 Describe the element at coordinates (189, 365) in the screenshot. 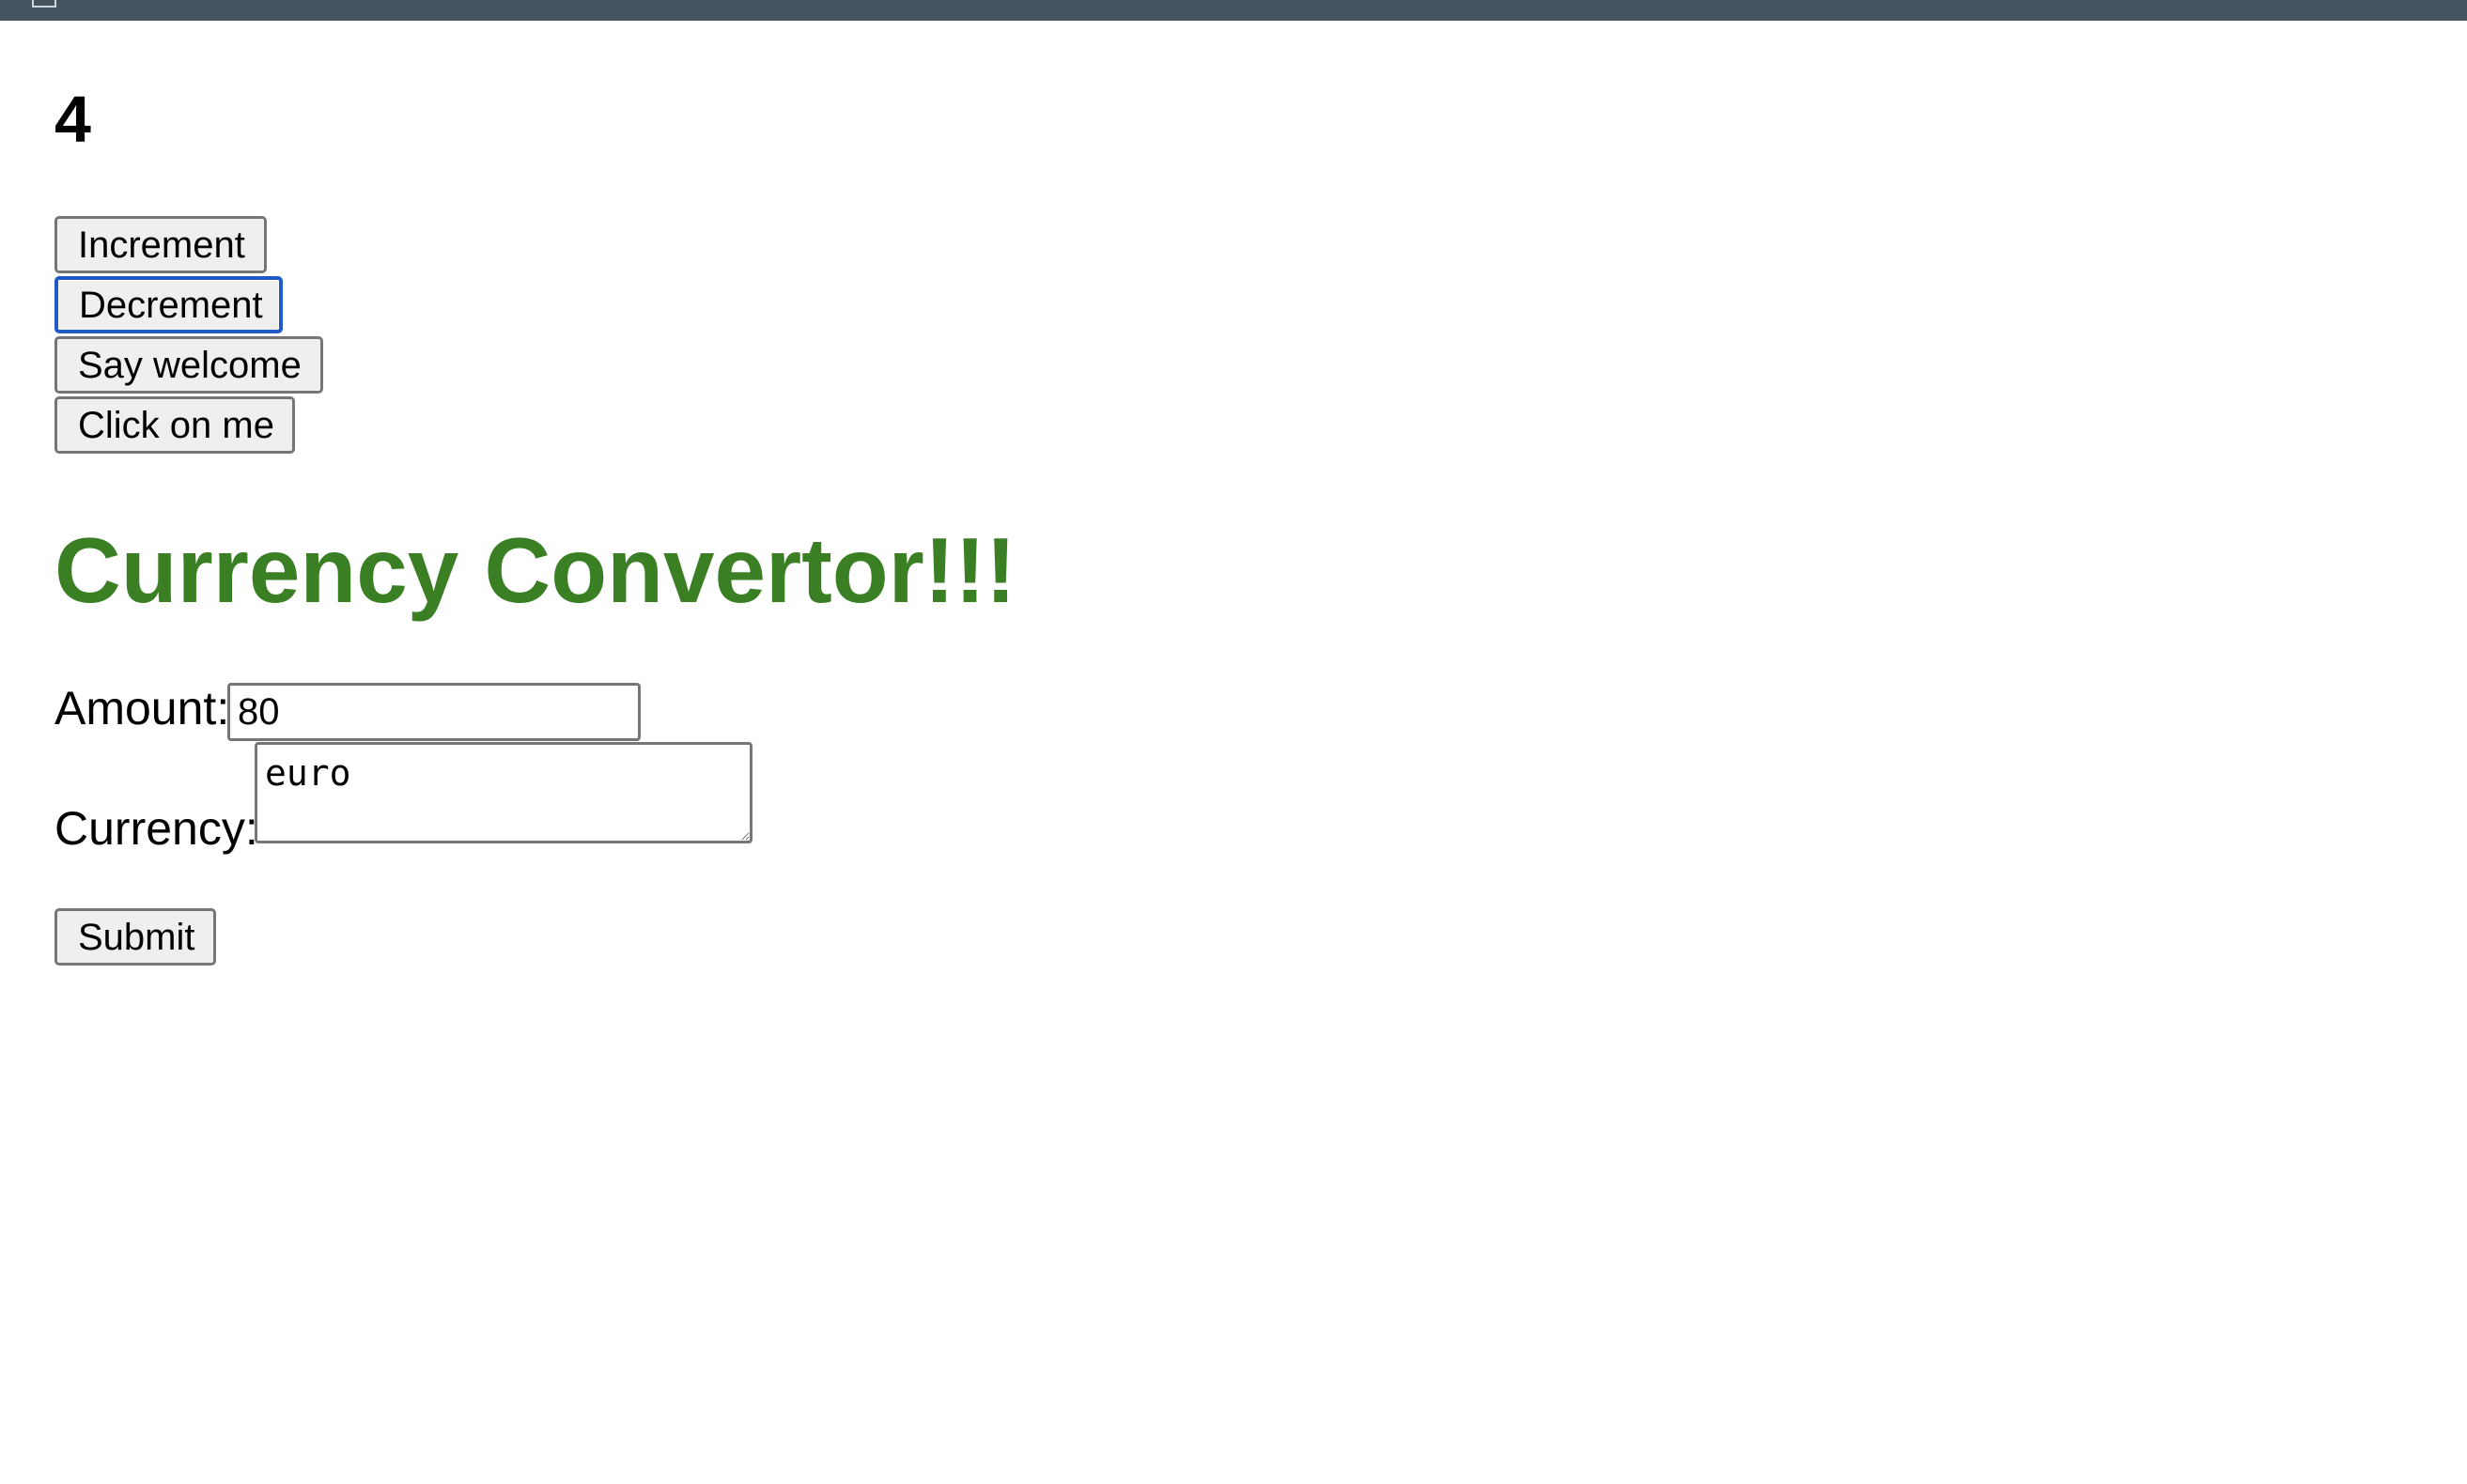

I see `say-welcome-button: Say welcome` at that location.